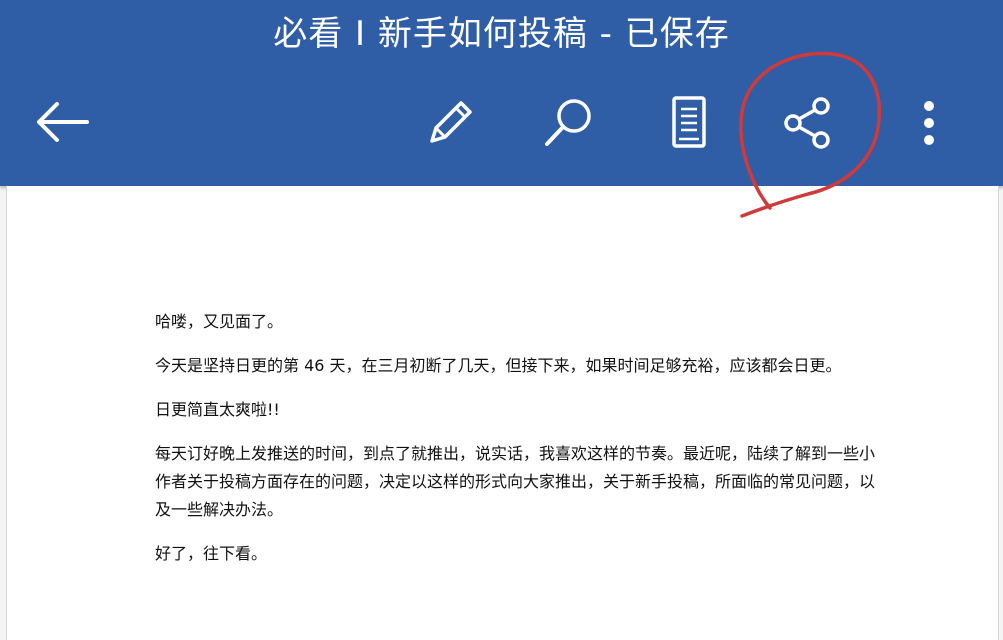 This screenshot has width=1003, height=640. I want to click on share-icon, so click(807, 123).